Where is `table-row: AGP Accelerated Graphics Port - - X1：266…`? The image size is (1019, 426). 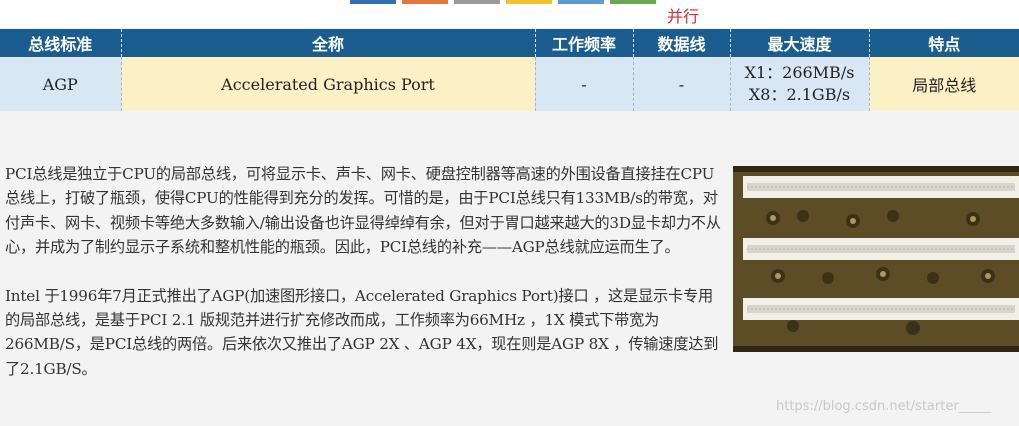 table-row: AGP Accelerated Graphics Port - - X1：266… is located at coordinates (509, 84).